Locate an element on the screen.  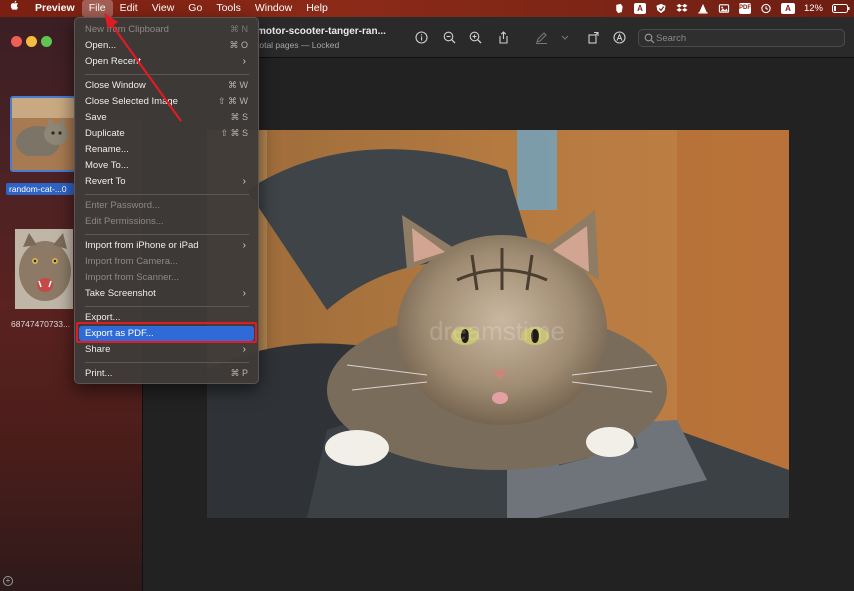
menu-item-label: Duplicate is located at coordinates (105, 133).